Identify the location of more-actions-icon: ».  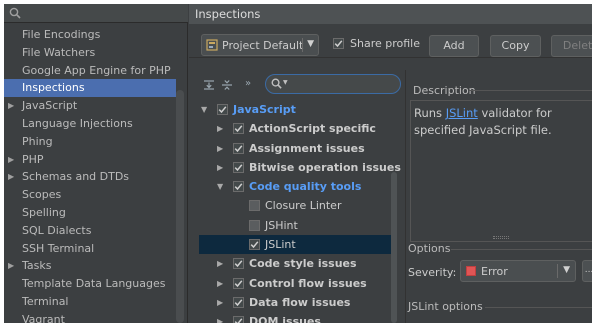
(248, 83).